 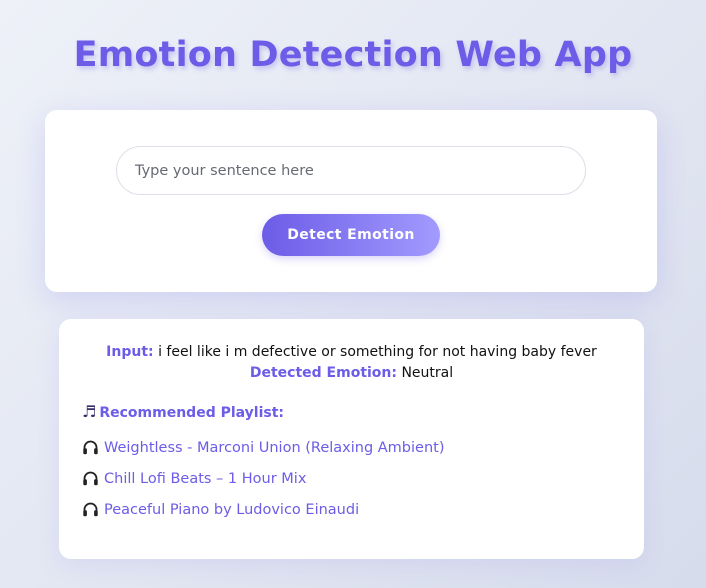 I want to click on playlist-heading: ♬ Recommended Playlist:, so click(x=183, y=412).